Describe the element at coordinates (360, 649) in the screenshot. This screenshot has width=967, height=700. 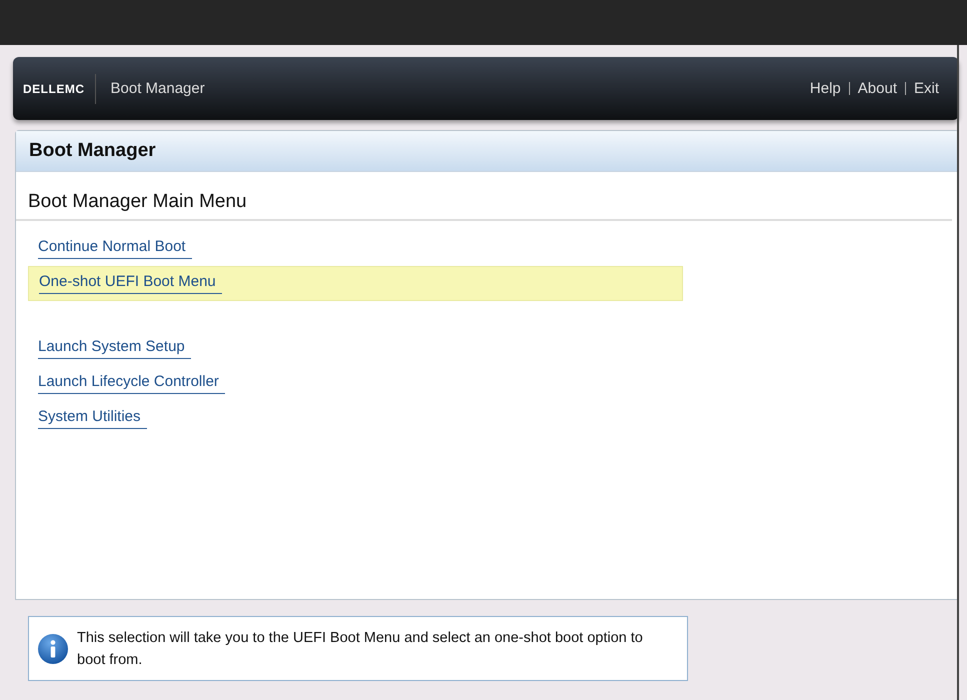
I see `info-text: This selection will take you to the UEFI Boot Menu and select an one-shot boot option to boot from.` at that location.